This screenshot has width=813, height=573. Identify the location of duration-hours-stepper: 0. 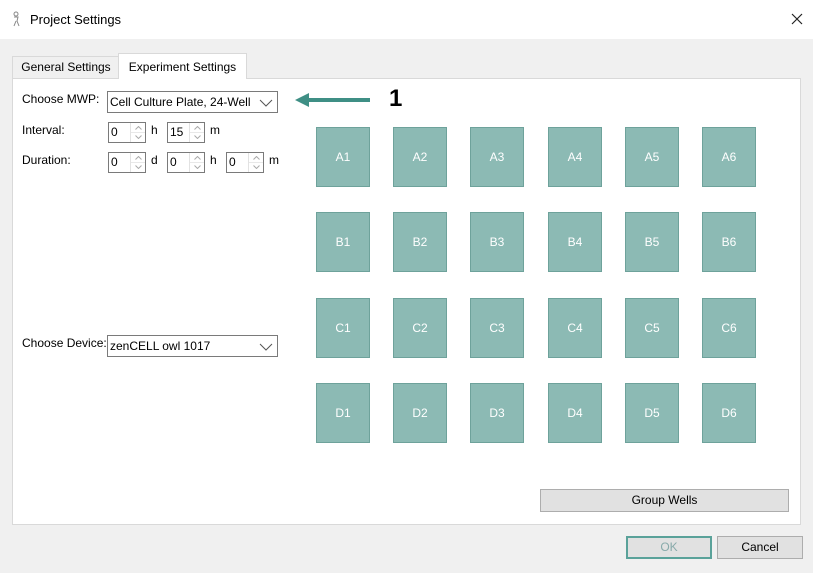
(186, 162).